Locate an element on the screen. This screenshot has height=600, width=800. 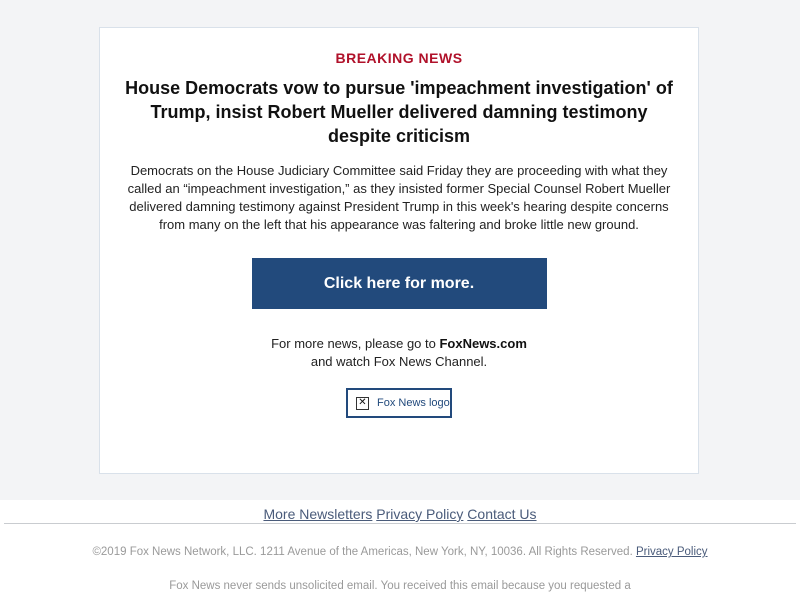
foxnews-site-link: FoxNews.com is located at coordinates (482, 343).